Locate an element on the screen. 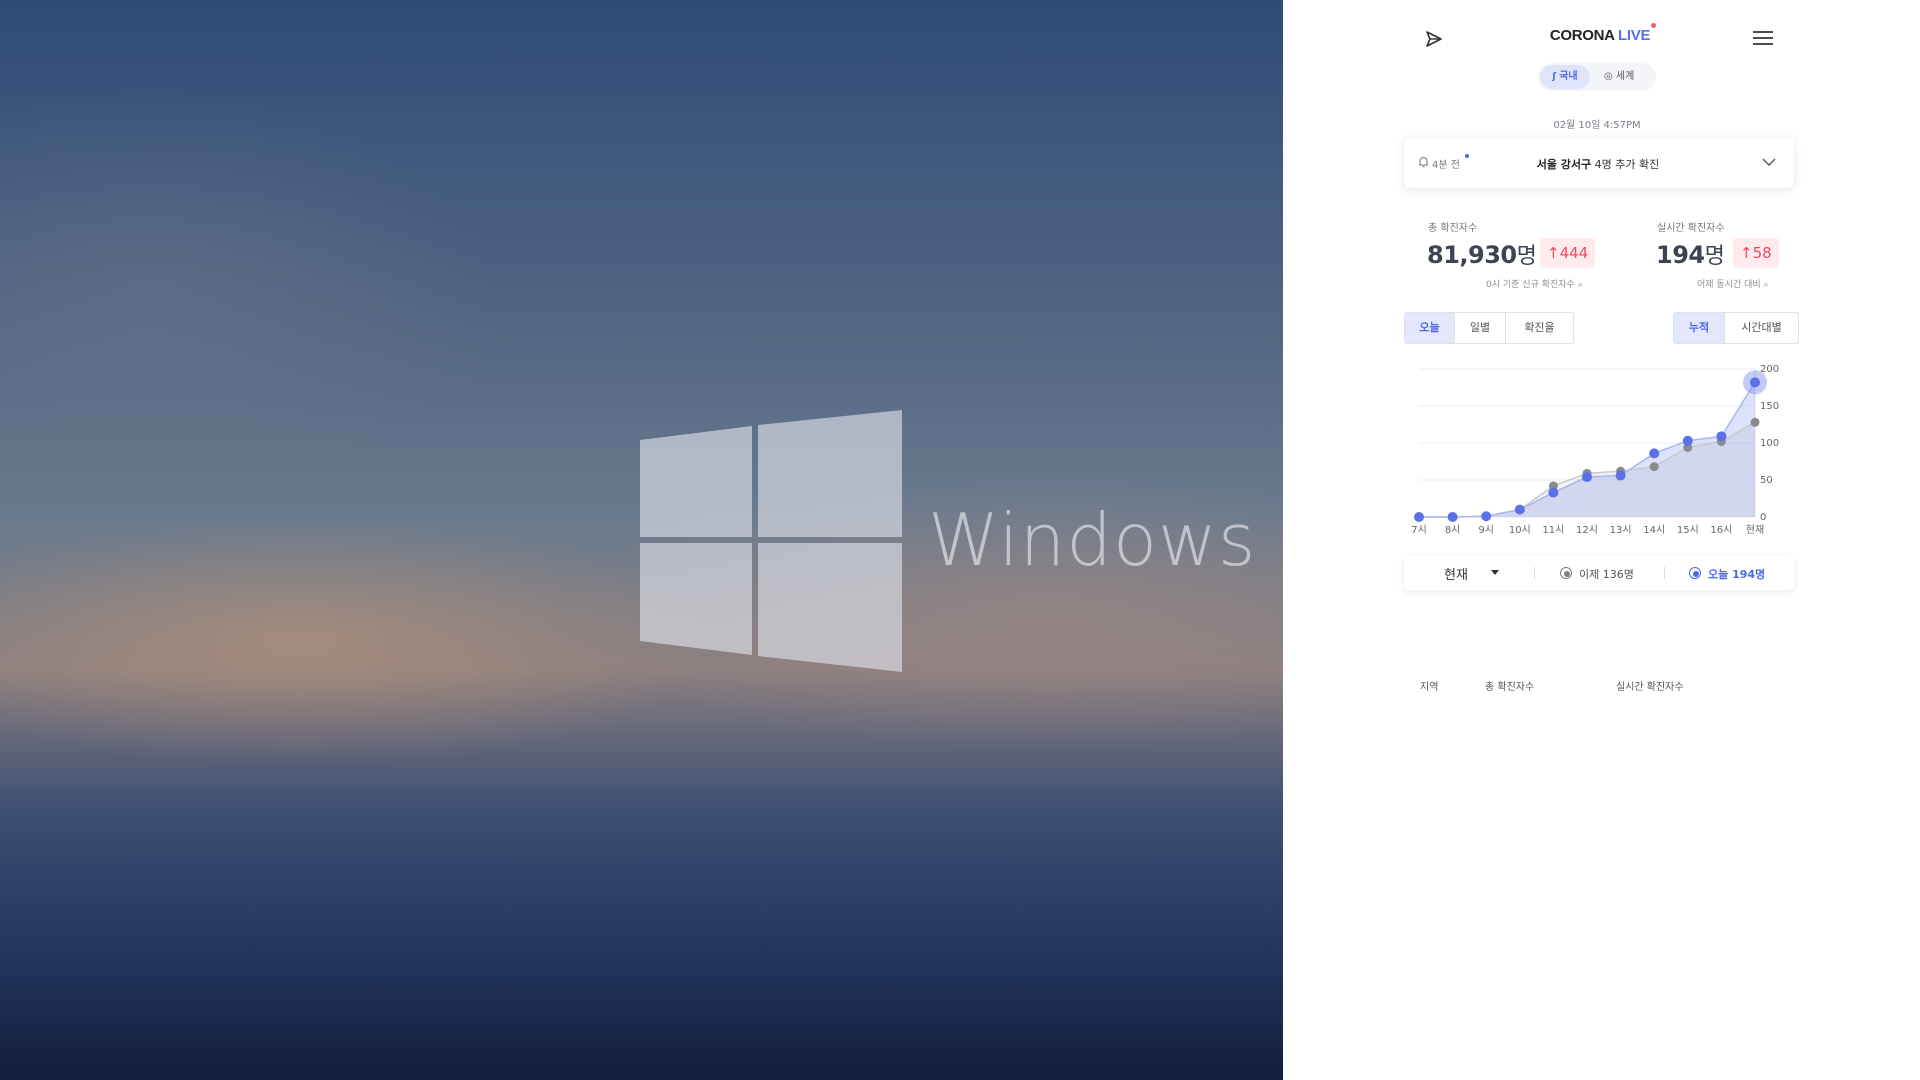  chart-x-tick-label: 10시 is located at coordinates (1520, 530).